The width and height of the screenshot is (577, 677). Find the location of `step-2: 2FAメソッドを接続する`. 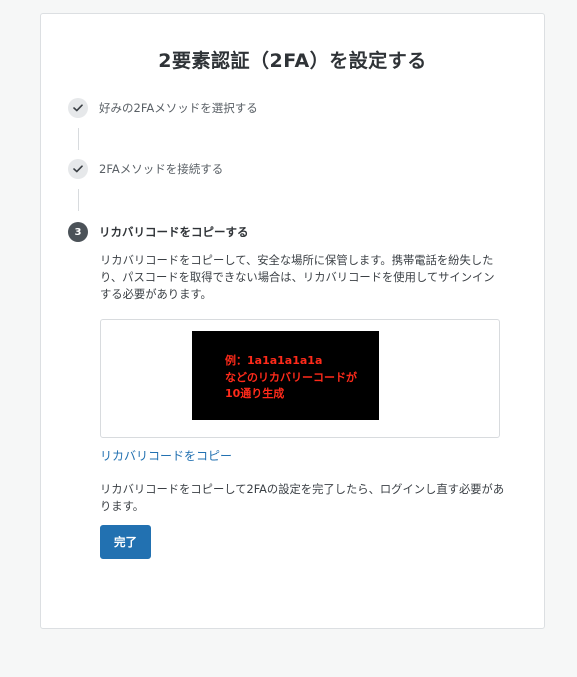

step-2: 2FAメソッドを接続する is located at coordinates (145, 169).